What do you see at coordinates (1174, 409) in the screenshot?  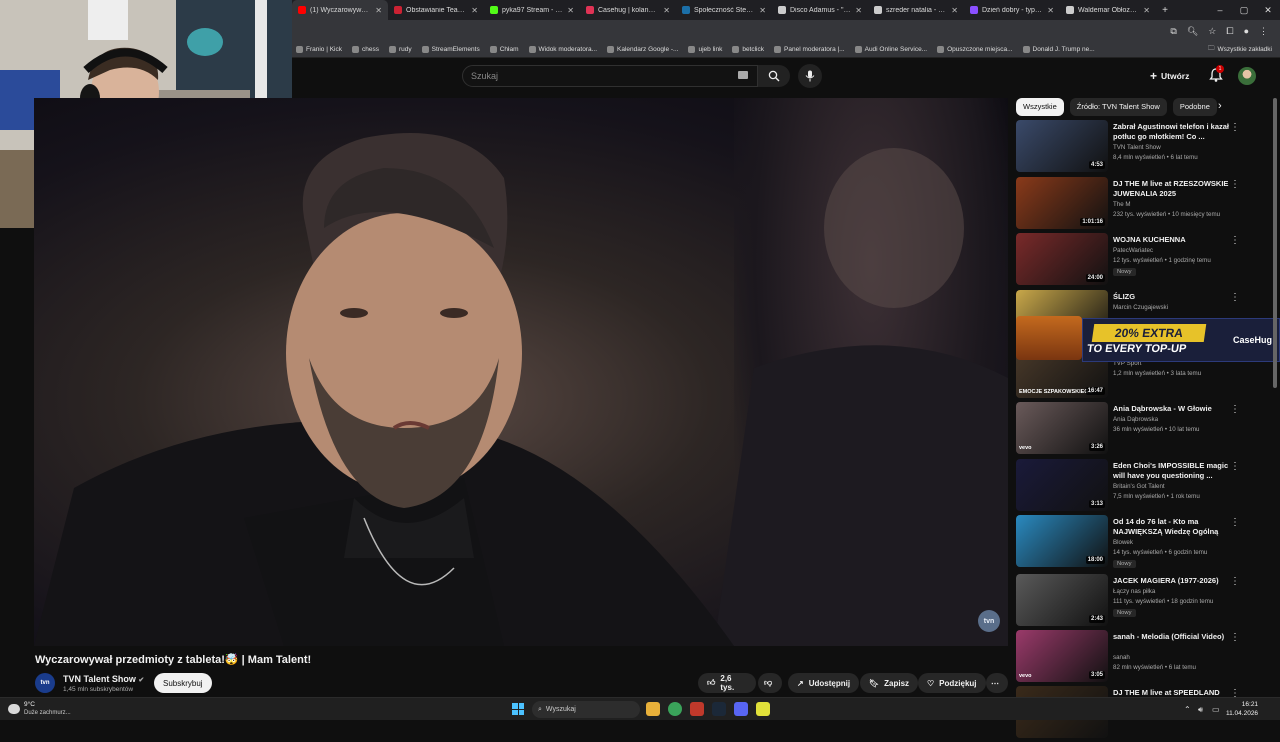 I see `recommended-title: Ania Dąbrowska - W Głowie` at bounding box center [1174, 409].